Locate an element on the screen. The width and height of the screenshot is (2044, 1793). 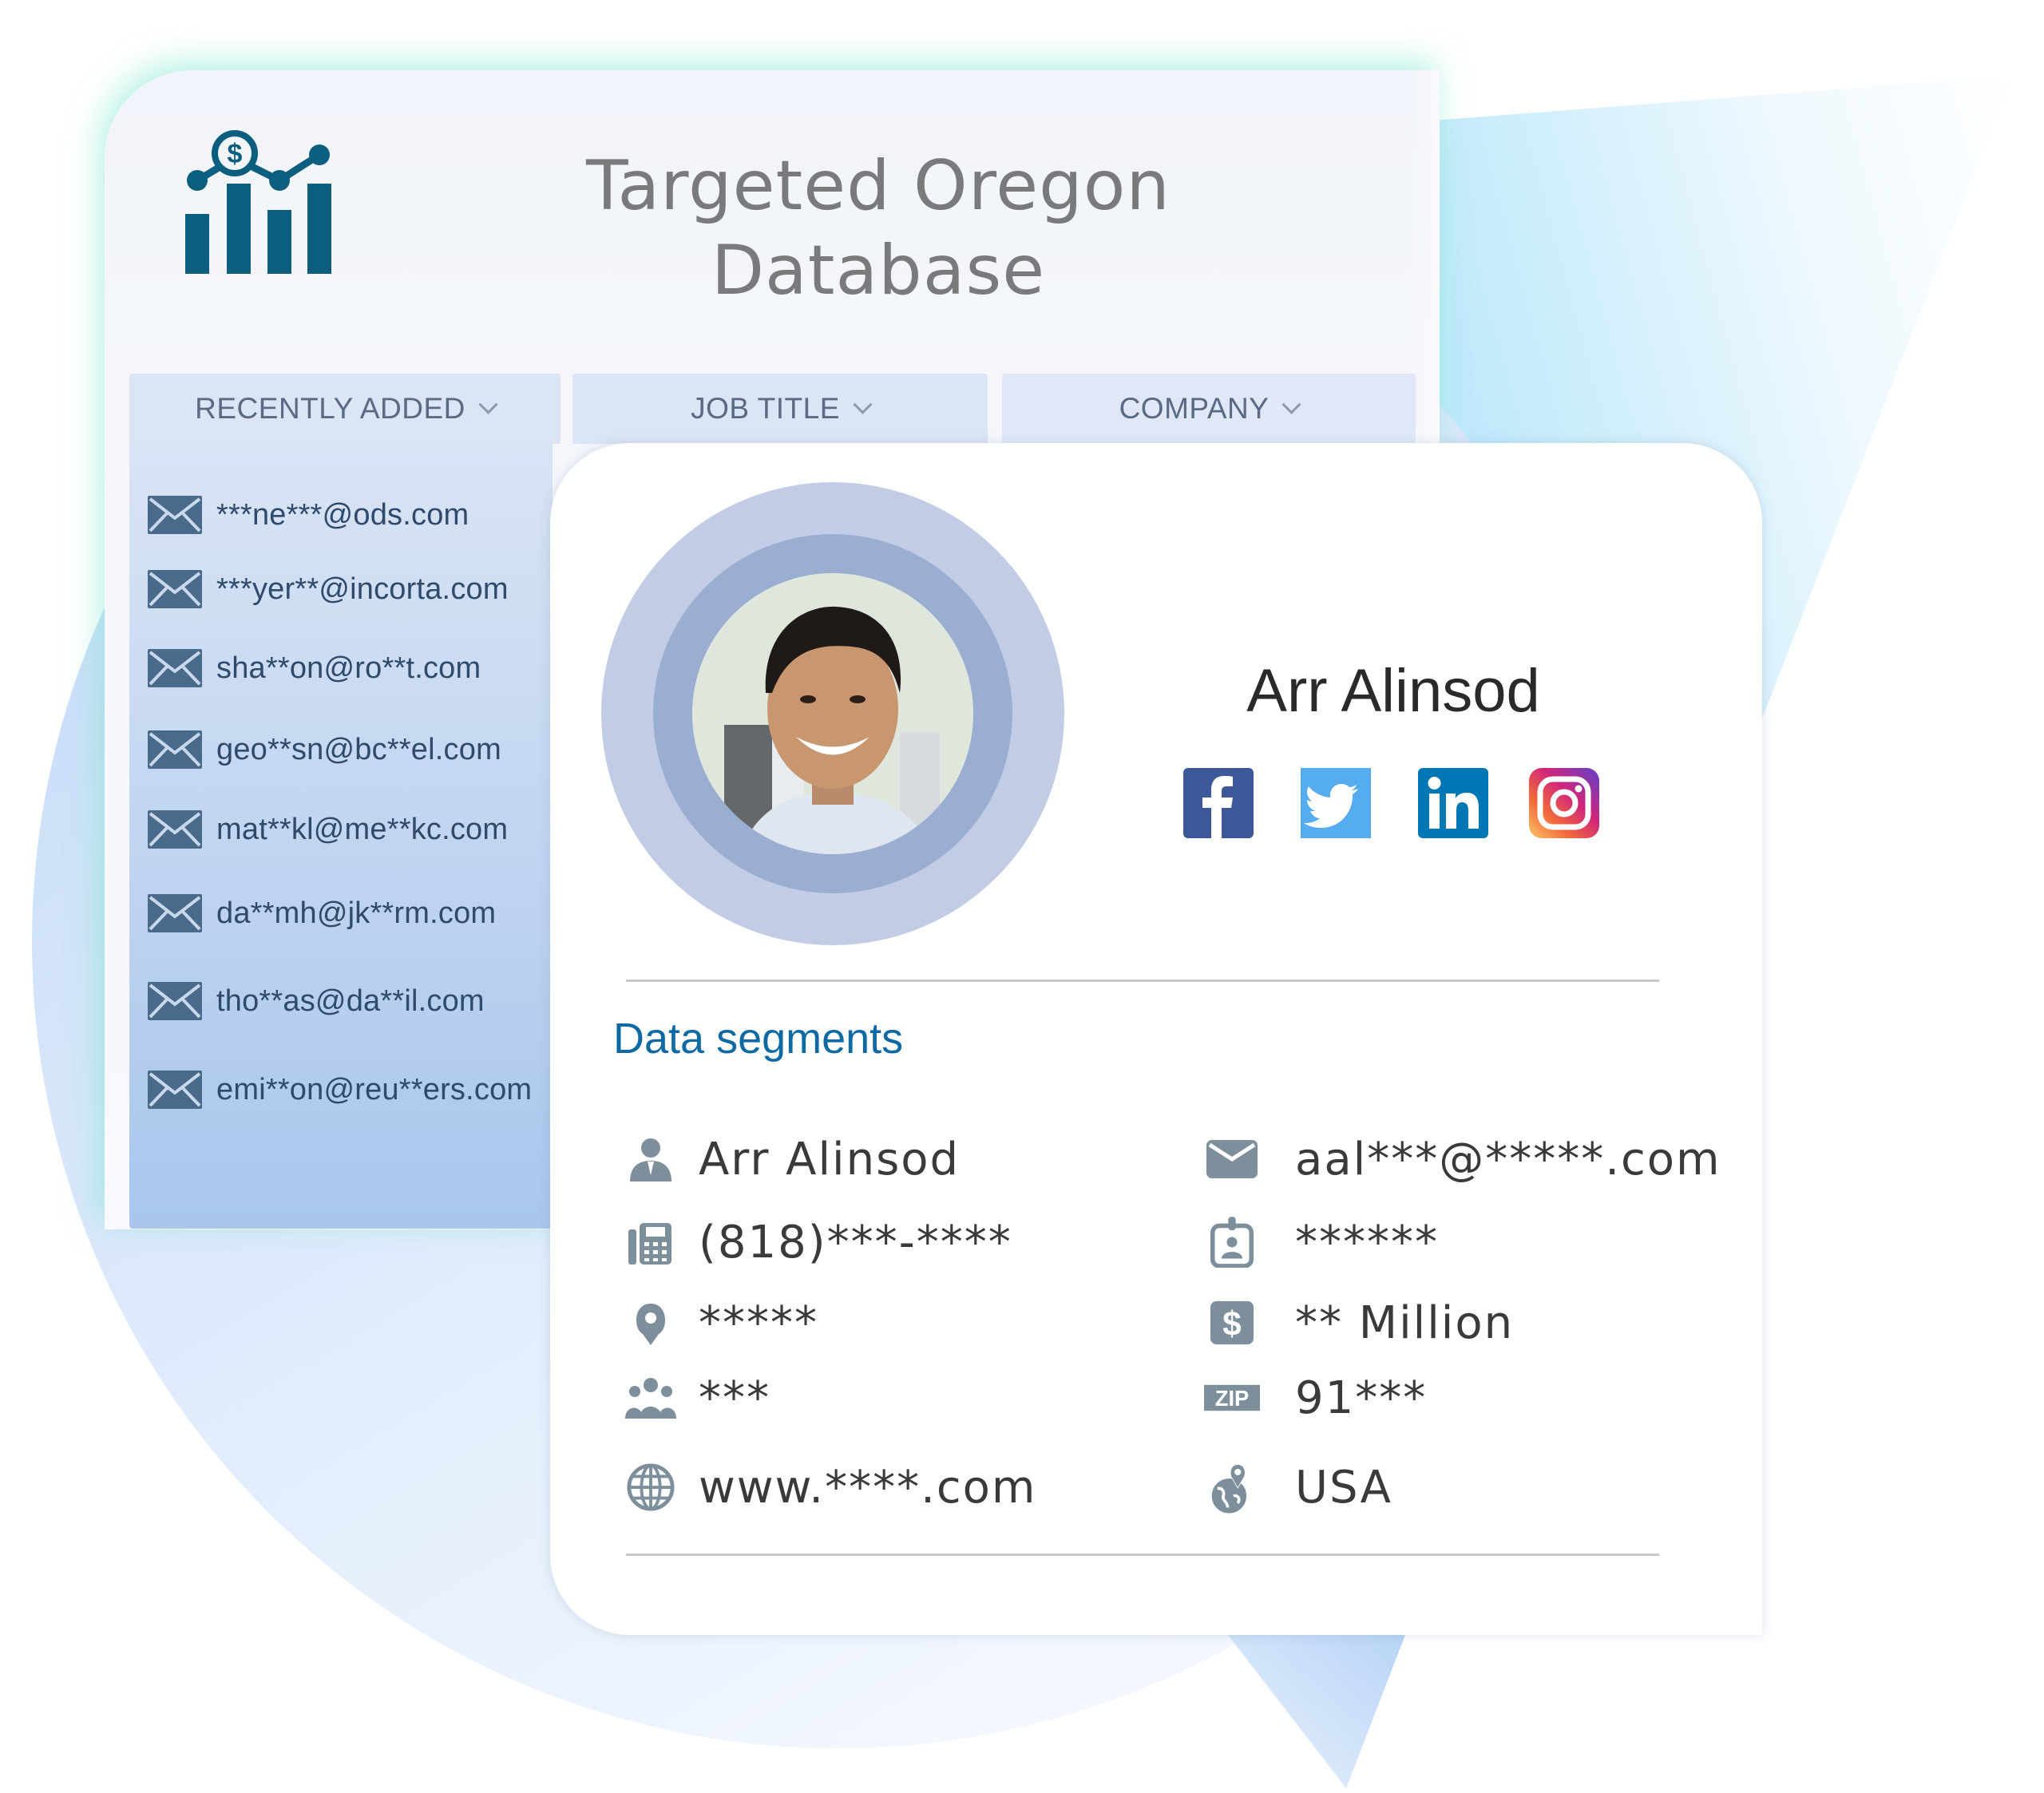
person-photo is located at coordinates (832, 714).